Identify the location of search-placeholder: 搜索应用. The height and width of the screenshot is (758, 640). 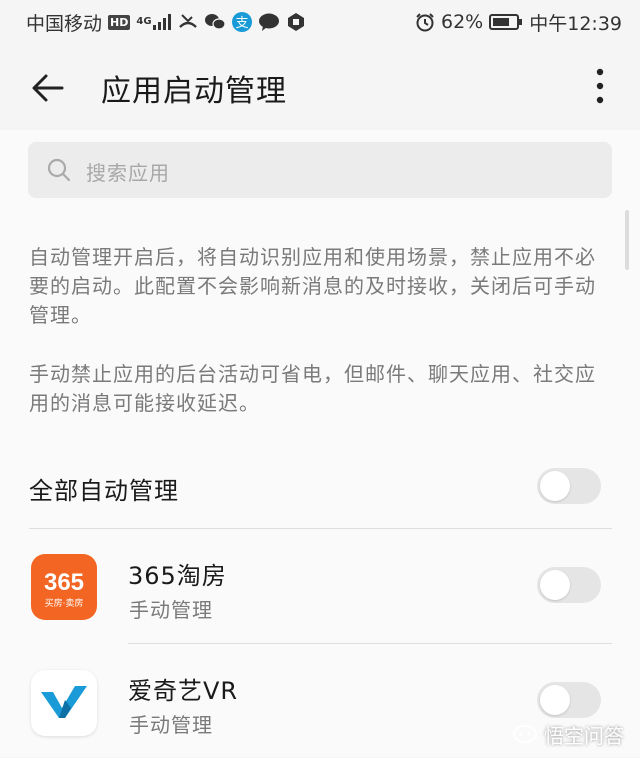
(128, 173).